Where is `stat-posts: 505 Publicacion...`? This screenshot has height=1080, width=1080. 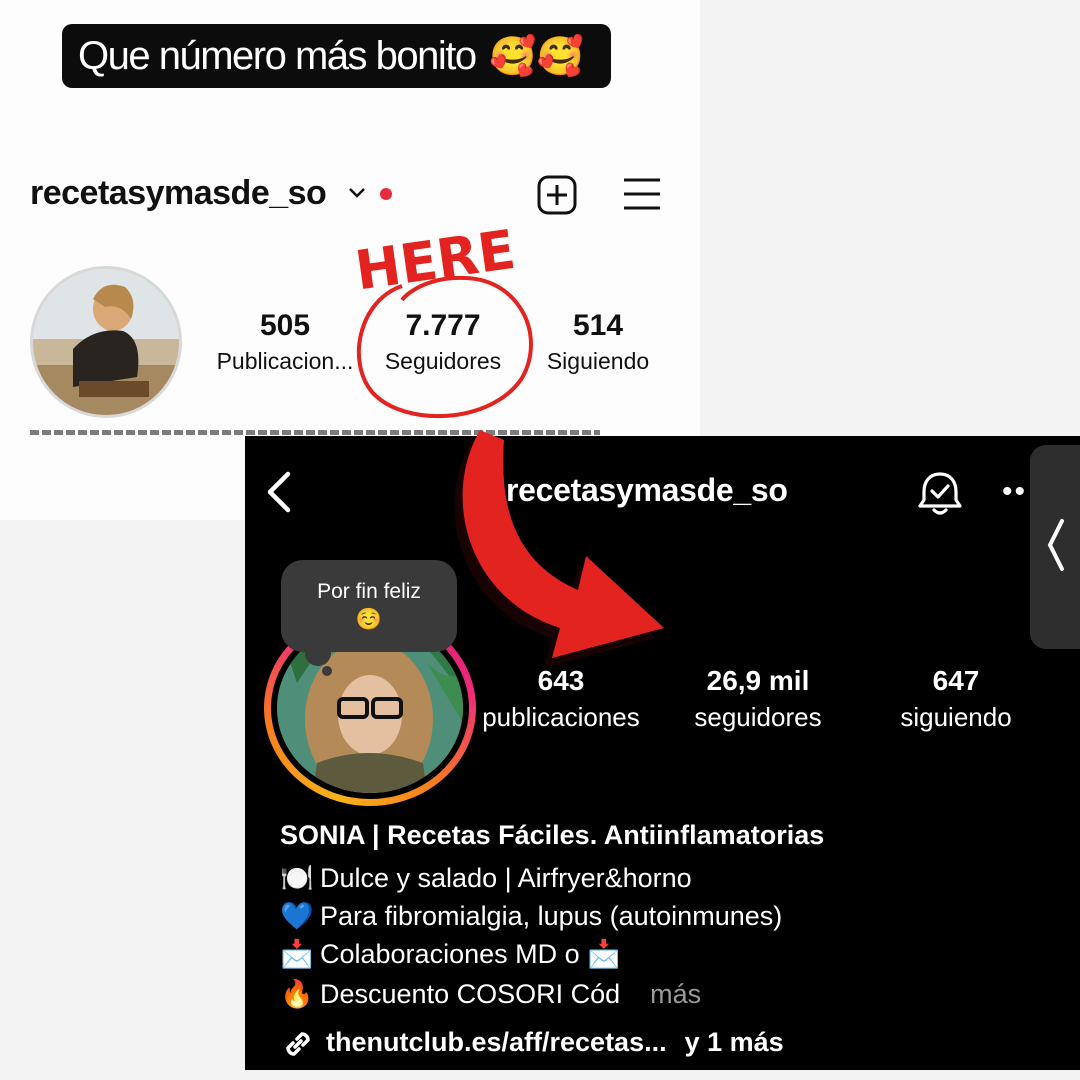 stat-posts: 505 Publicacion... is located at coordinates (285, 343).